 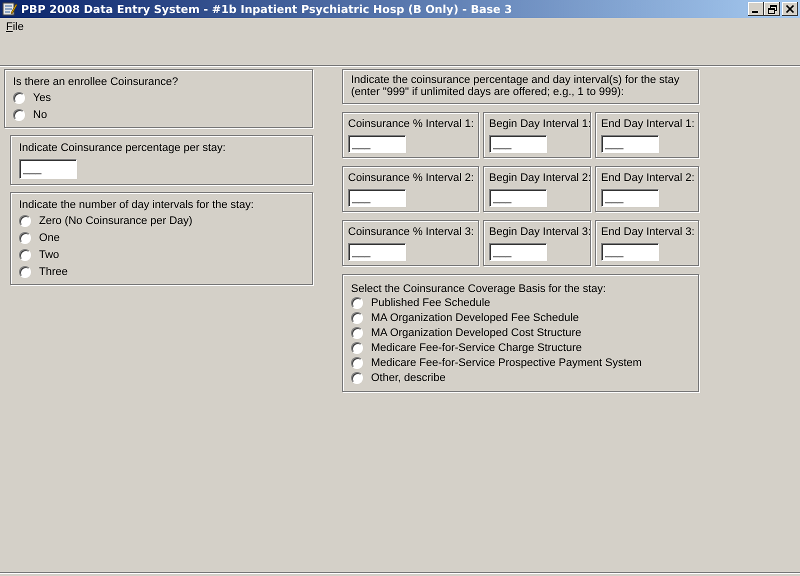 I want to click on option-label: Zero (No Coinsurance per Day), so click(x=115, y=220).